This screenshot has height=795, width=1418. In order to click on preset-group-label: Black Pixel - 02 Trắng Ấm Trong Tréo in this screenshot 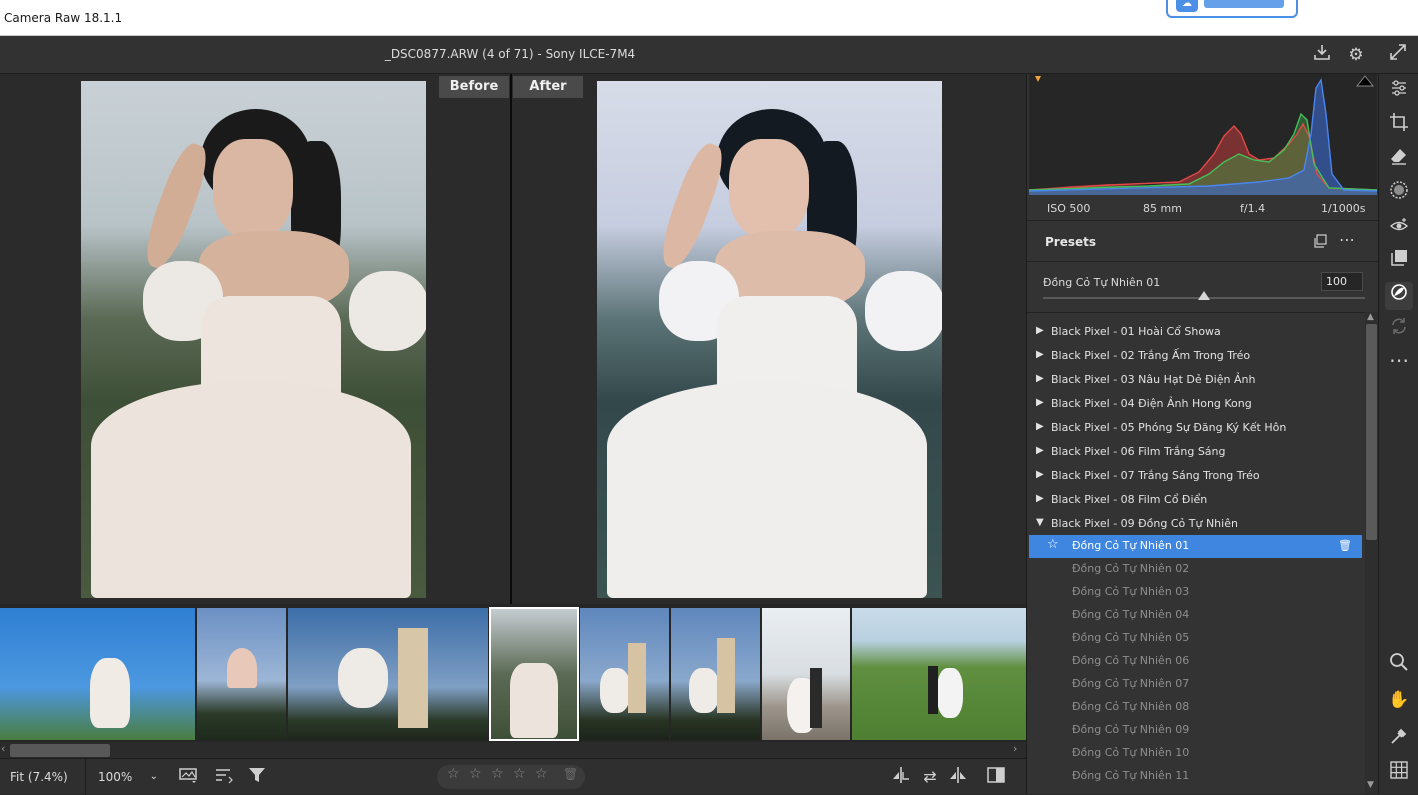, I will do `click(1151, 355)`.